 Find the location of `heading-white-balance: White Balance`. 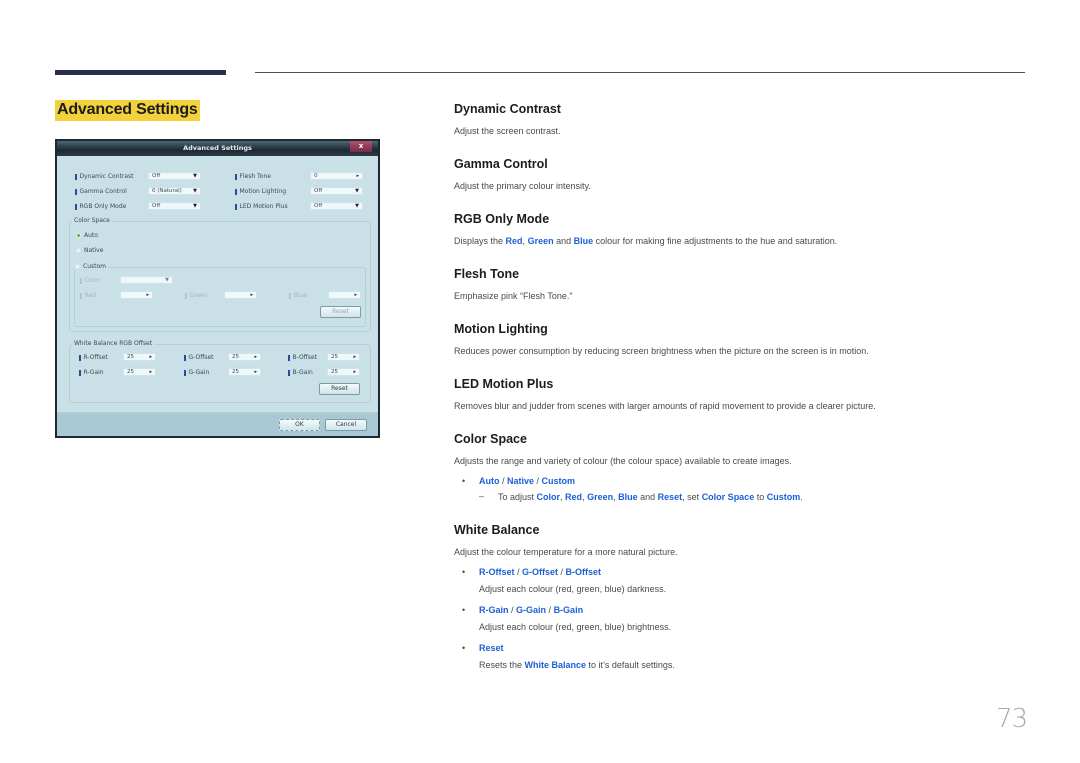

heading-white-balance: White Balance is located at coordinates (497, 530).